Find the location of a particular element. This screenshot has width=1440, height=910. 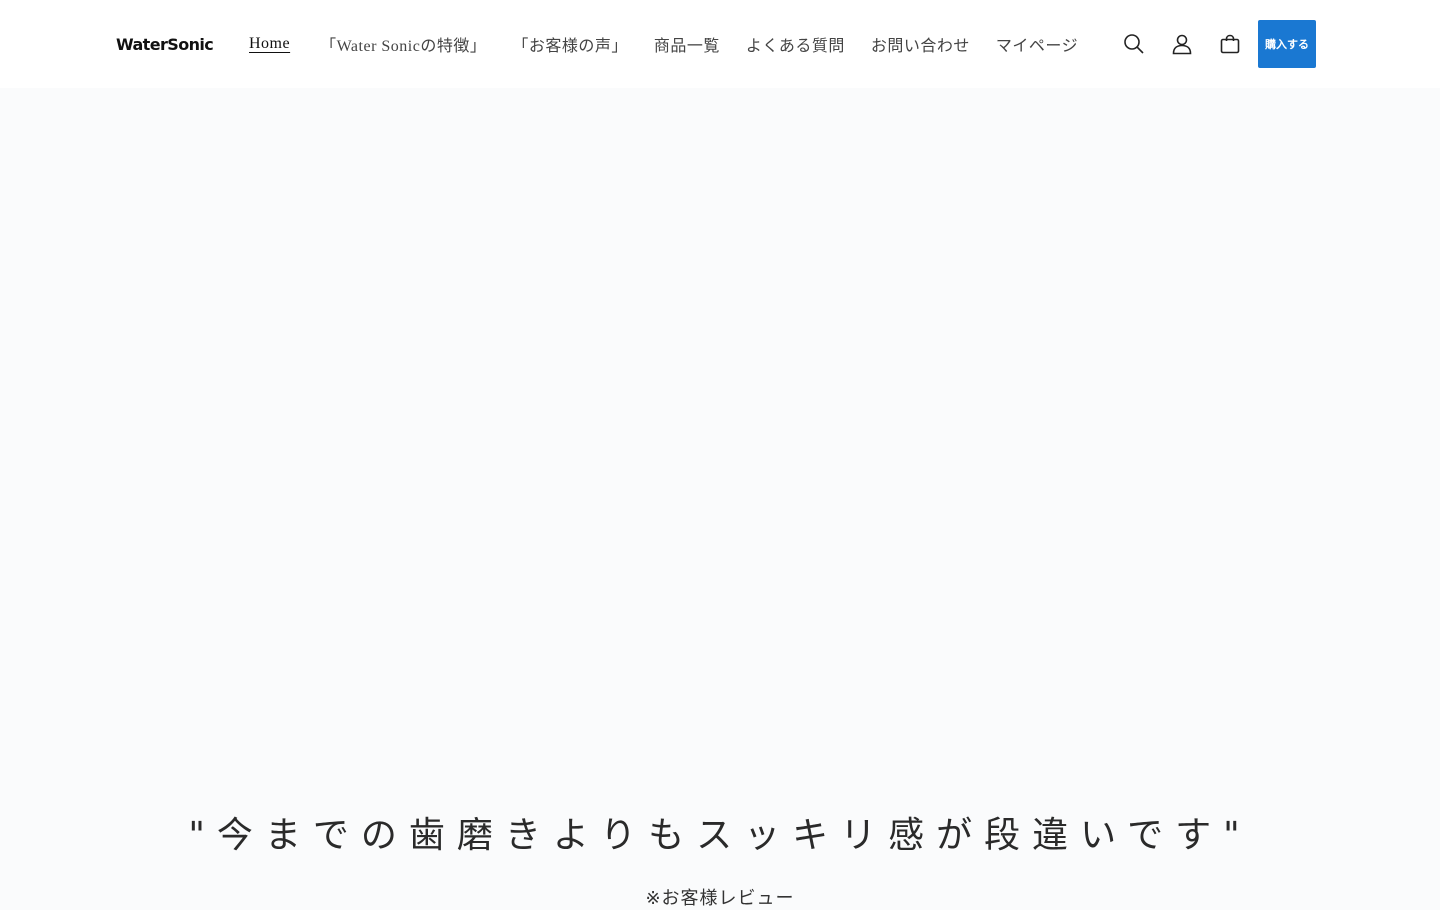

header-icons is located at coordinates (1182, 44).